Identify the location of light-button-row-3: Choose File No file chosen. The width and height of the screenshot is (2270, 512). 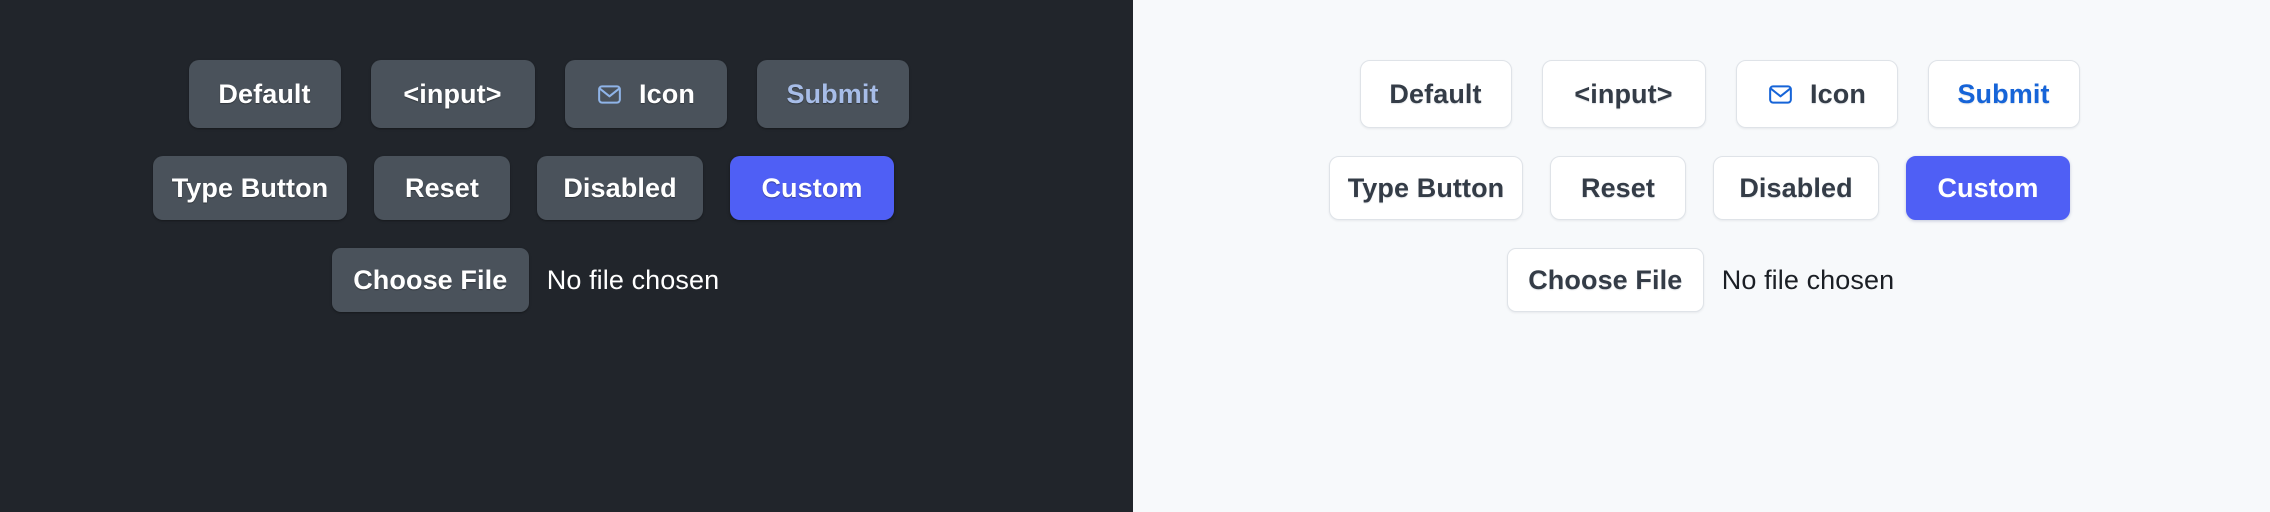
(1700, 280).